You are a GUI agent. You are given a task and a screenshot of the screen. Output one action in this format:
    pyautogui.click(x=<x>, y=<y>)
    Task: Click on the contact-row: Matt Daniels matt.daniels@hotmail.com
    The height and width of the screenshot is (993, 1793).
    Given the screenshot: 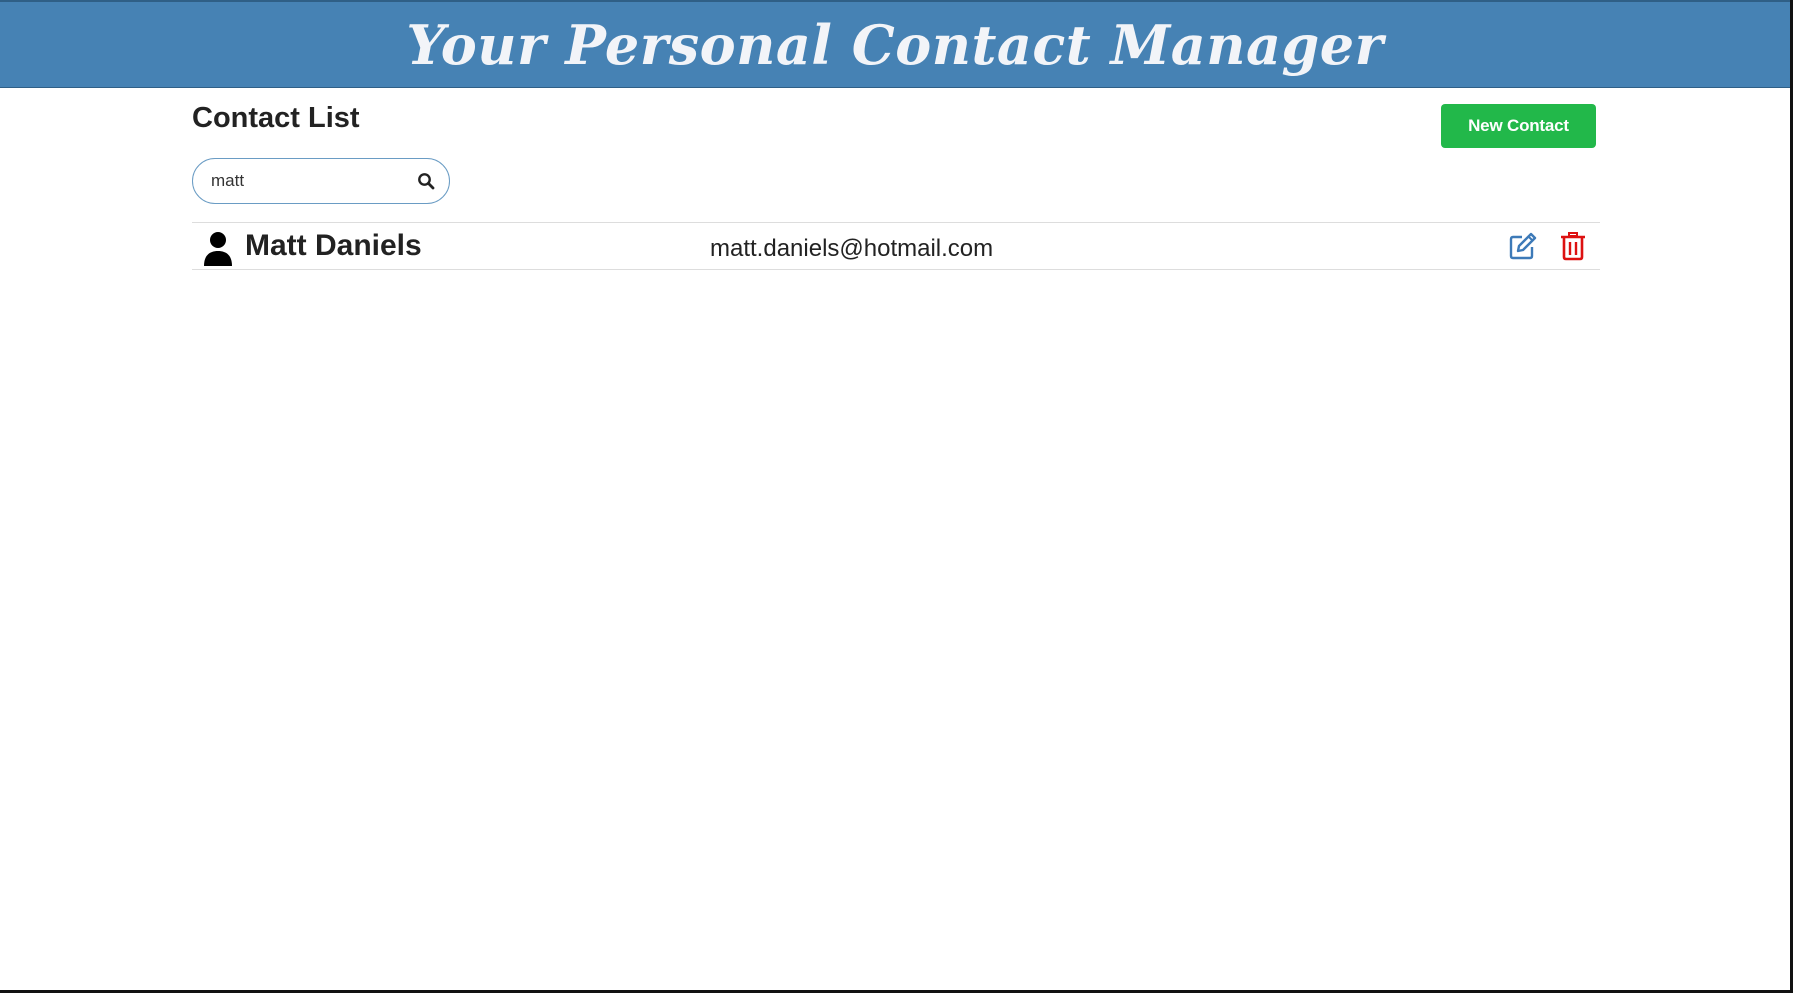 What is the action you would take?
    pyautogui.click(x=896, y=246)
    